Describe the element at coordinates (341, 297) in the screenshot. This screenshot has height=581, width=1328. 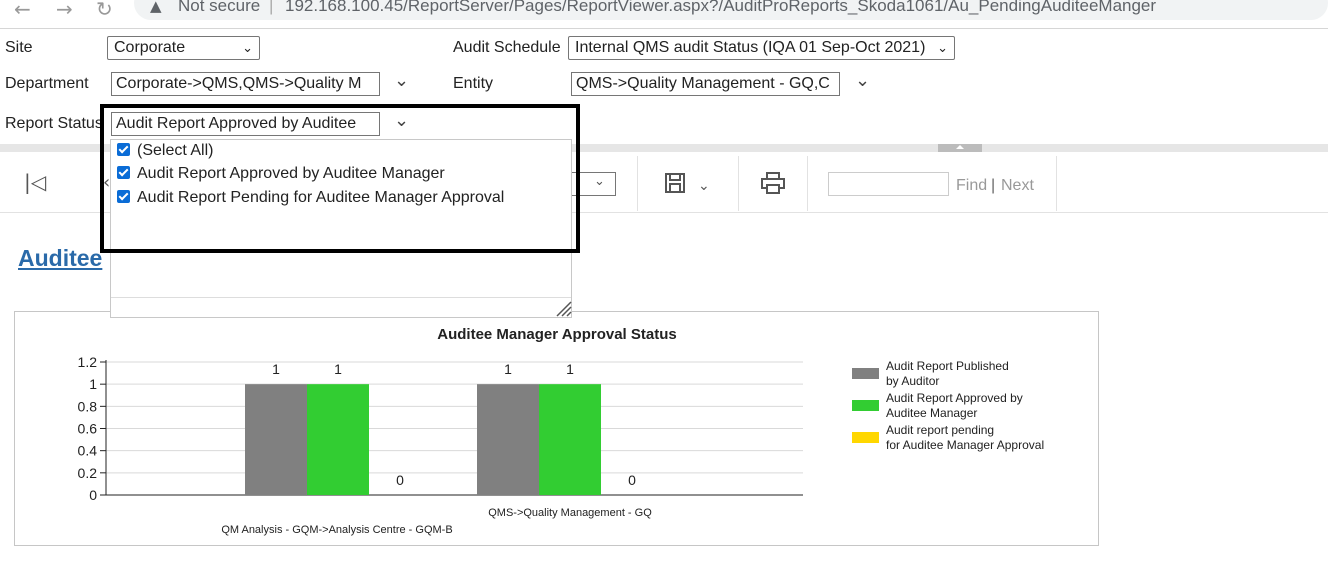
I see `dropdown-resize-bar` at that location.